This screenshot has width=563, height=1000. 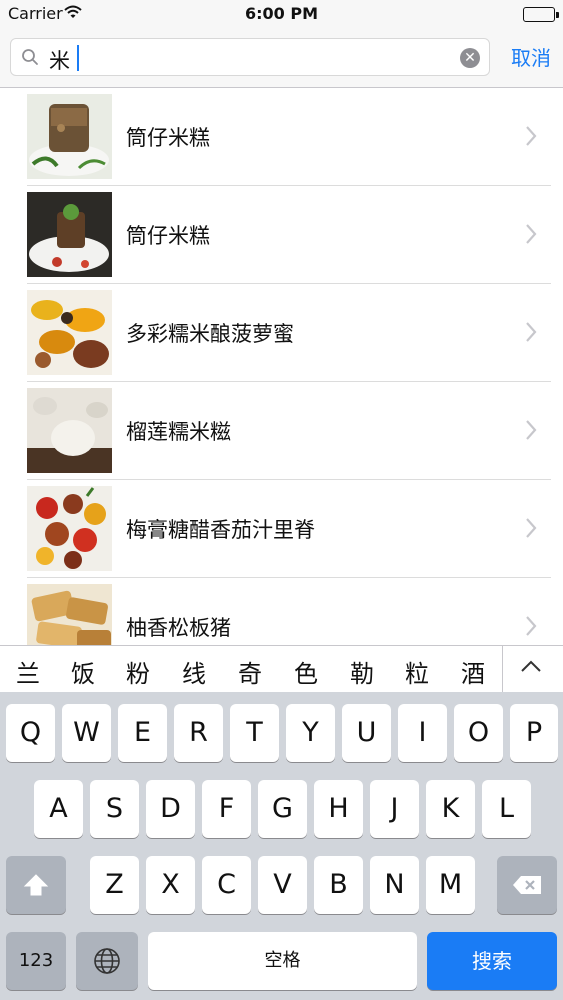 I want to click on key-d: D, so click(x=170, y=809).